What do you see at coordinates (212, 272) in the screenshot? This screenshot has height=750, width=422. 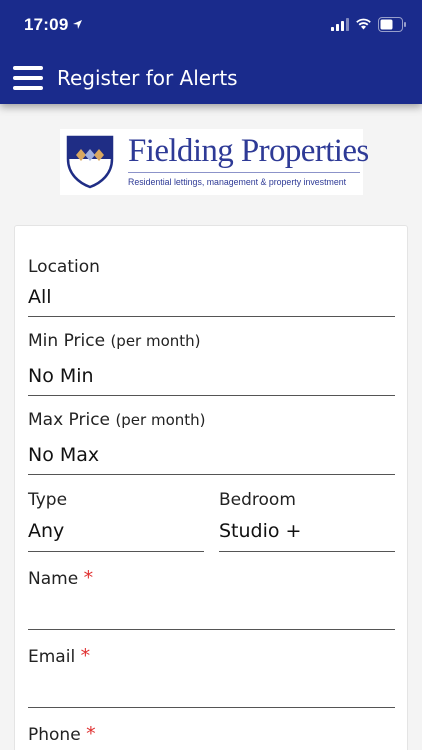 I see `location-select: Location All` at bounding box center [212, 272].